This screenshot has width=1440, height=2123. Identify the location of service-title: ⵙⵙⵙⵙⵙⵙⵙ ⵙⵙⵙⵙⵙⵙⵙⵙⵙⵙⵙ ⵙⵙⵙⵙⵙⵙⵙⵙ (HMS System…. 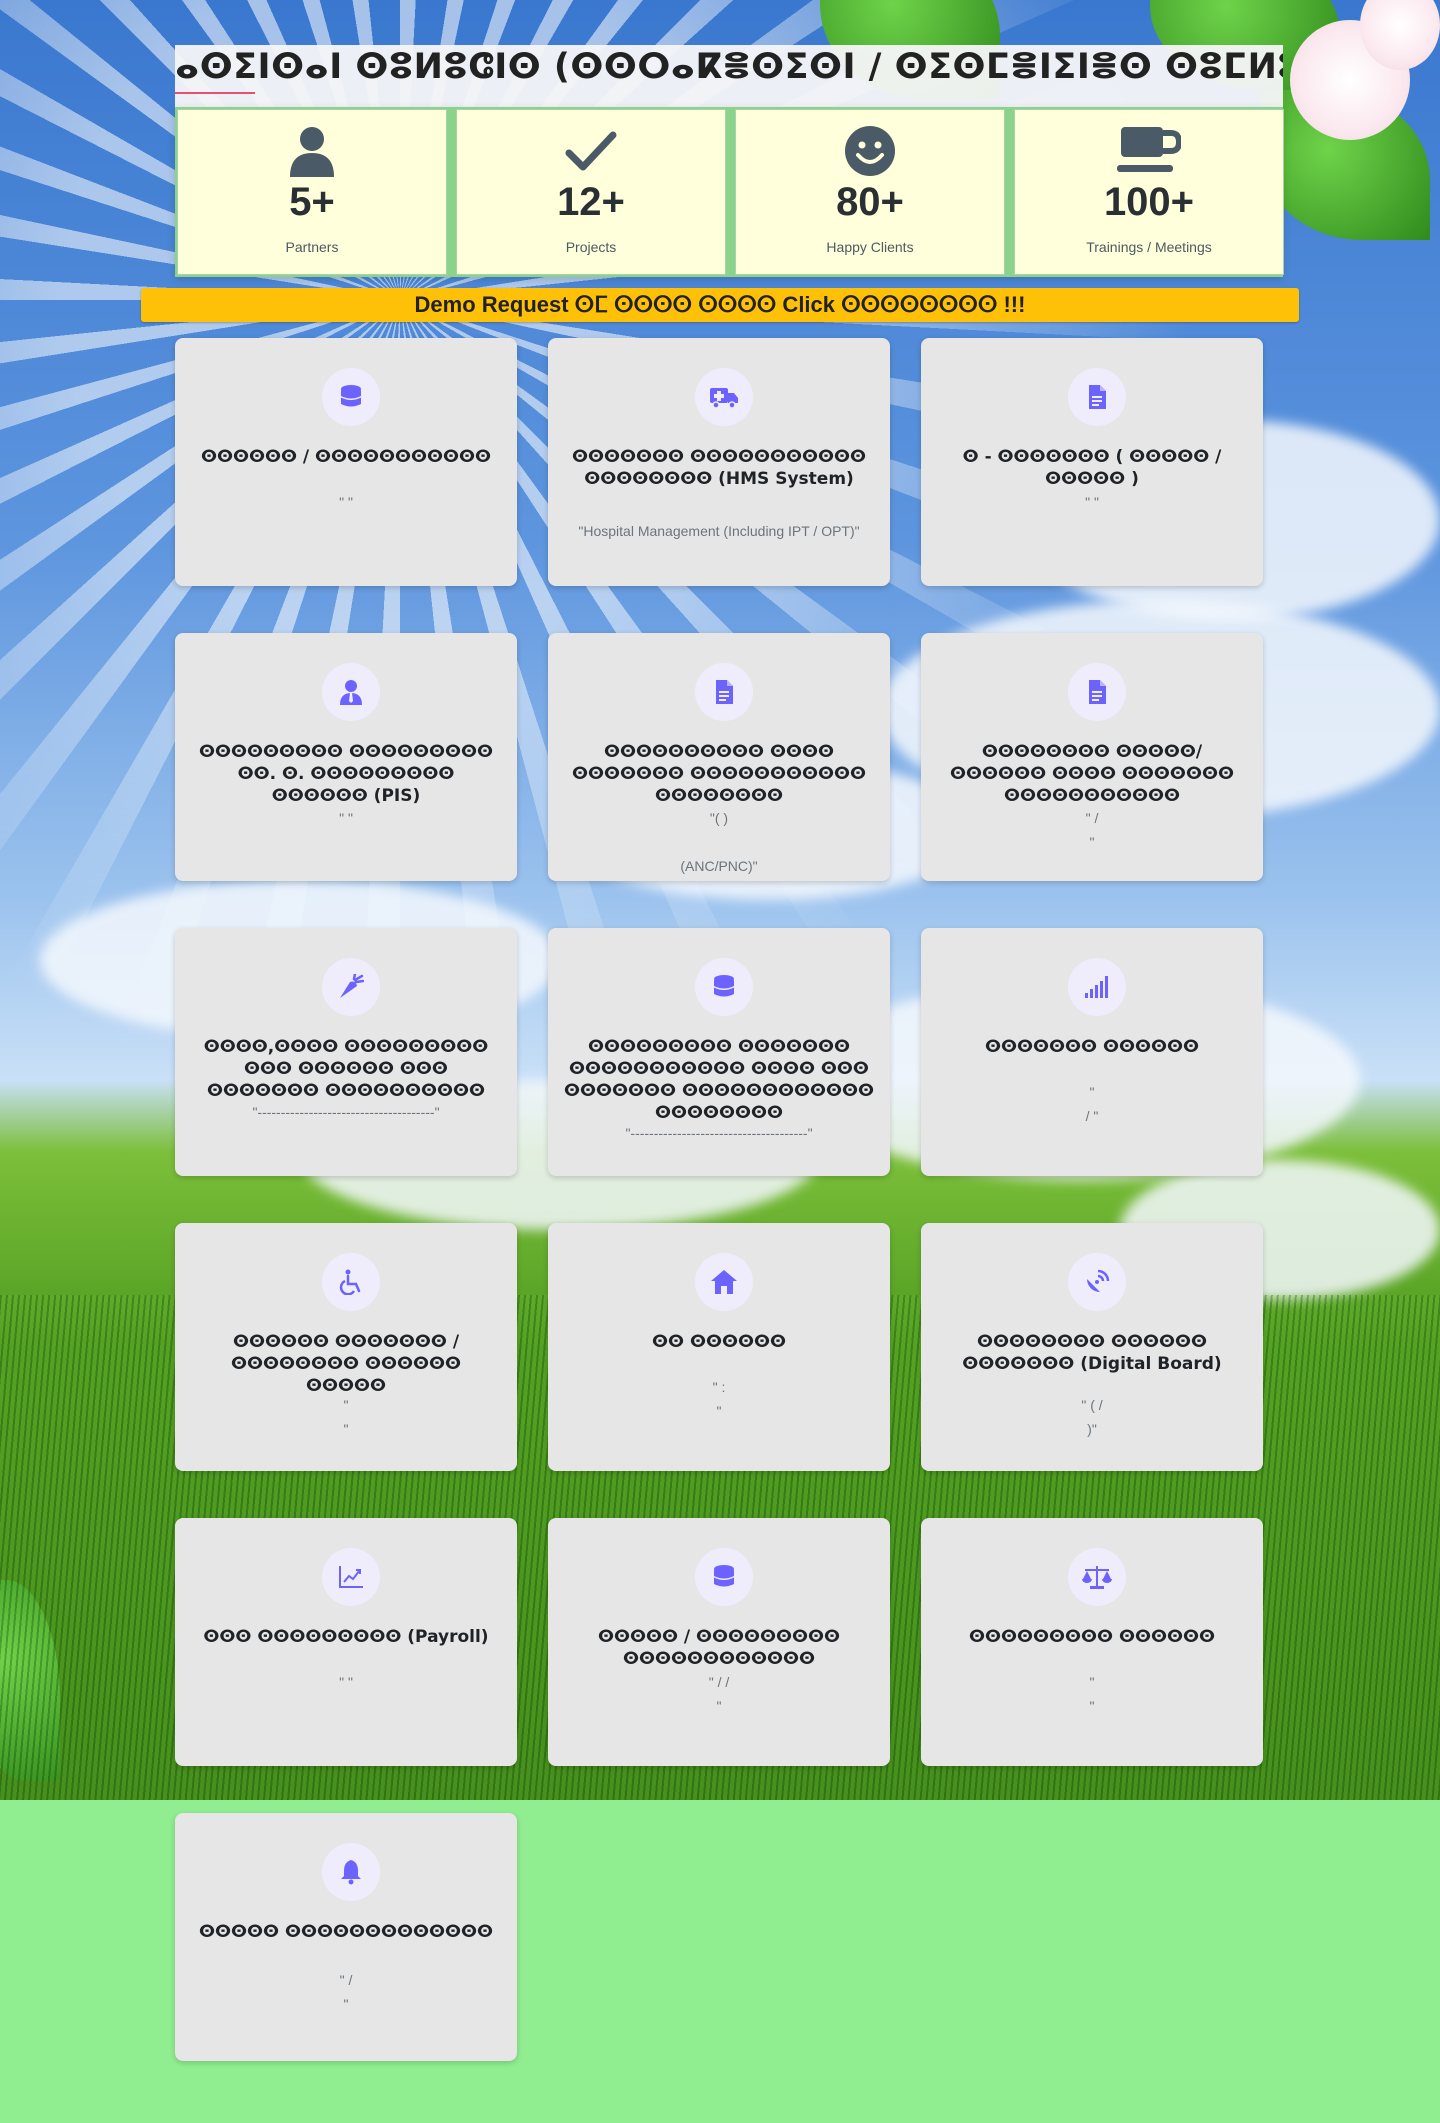
(719, 468).